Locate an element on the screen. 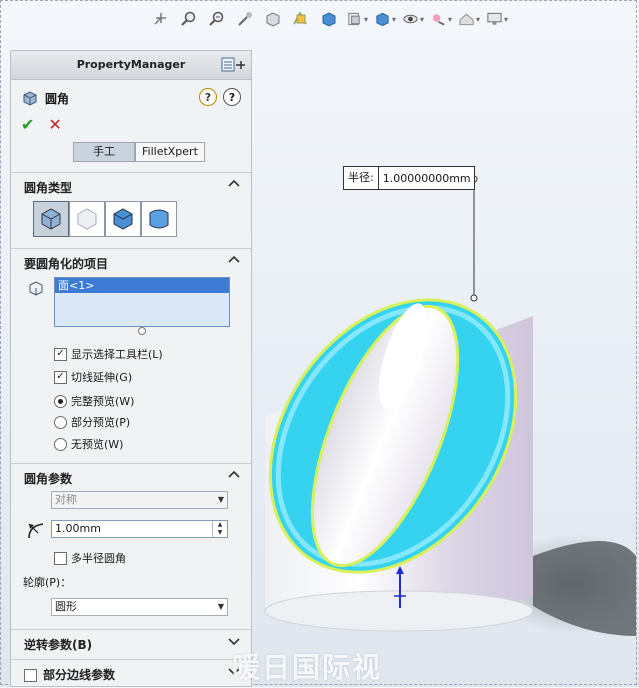  radius-icon is located at coordinates (36, 531).